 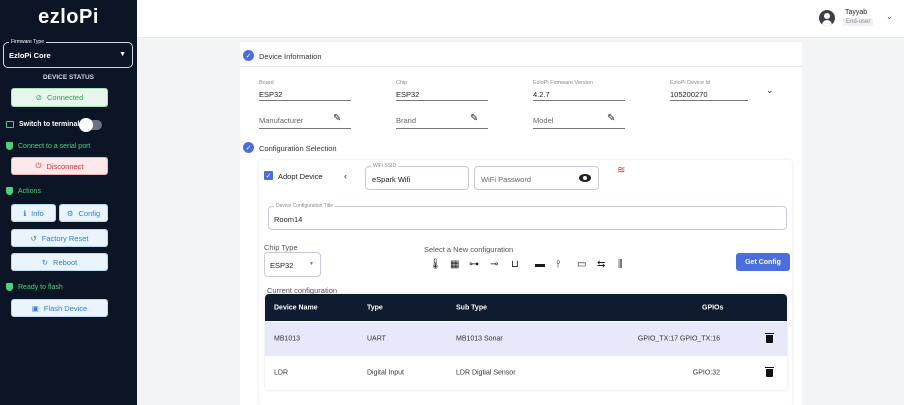 I want to click on header-device-name: Device Name, so click(x=296, y=307).